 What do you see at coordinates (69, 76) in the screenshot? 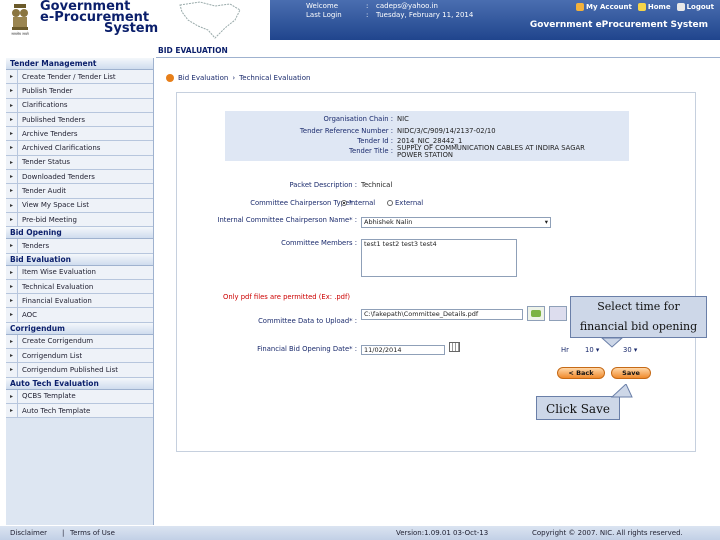
I see `sidebar-item-label: Create Tender / Tender List` at bounding box center [69, 76].